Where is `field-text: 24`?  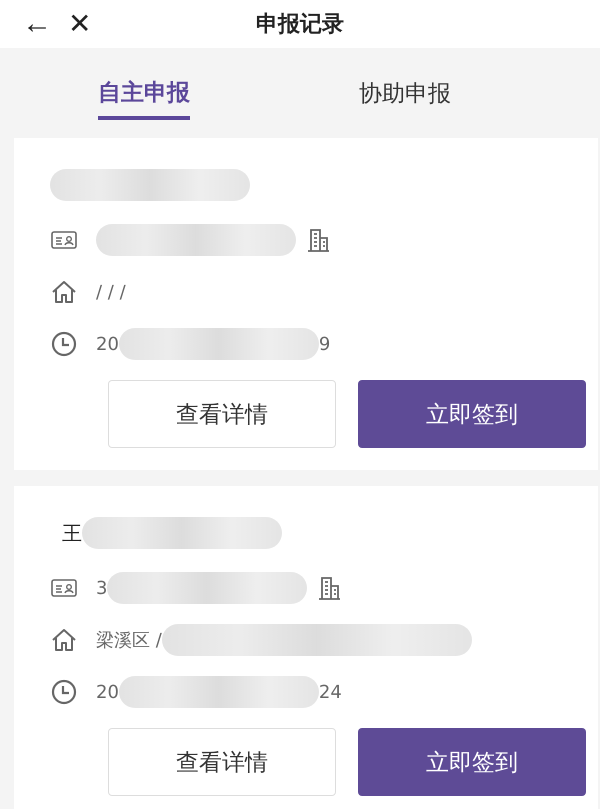 field-text: 24 is located at coordinates (330, 692).